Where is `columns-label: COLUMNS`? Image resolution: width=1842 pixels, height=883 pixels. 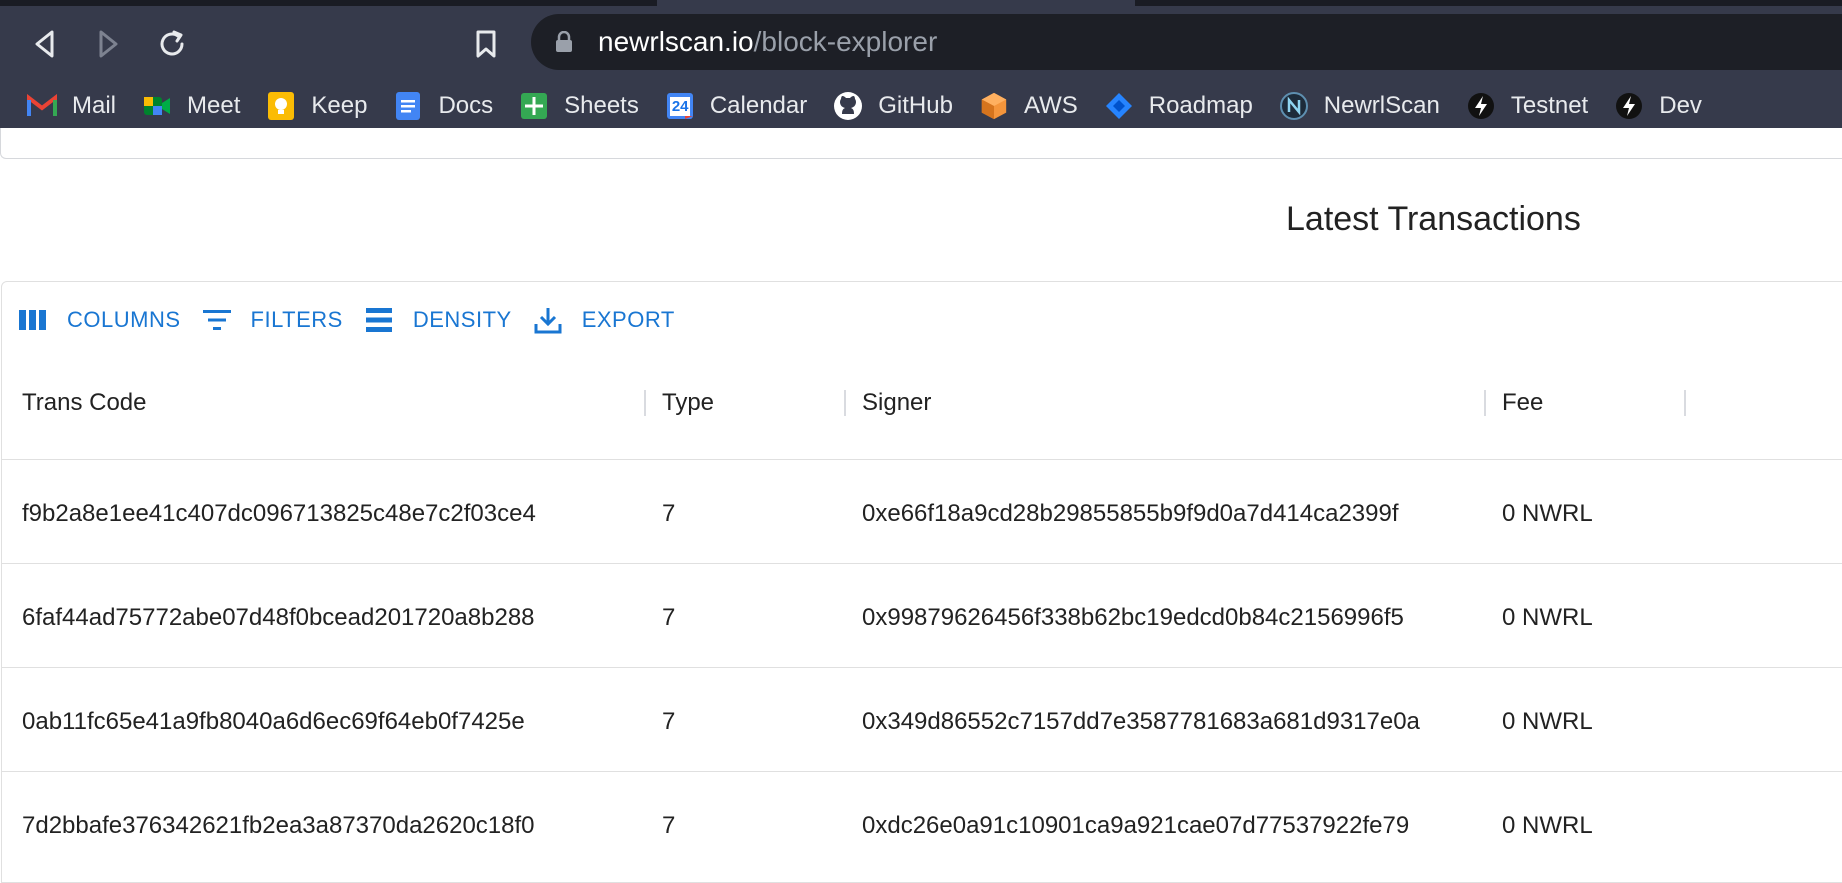
columns-label: COLUMNS is located at coordinates (124, 319).